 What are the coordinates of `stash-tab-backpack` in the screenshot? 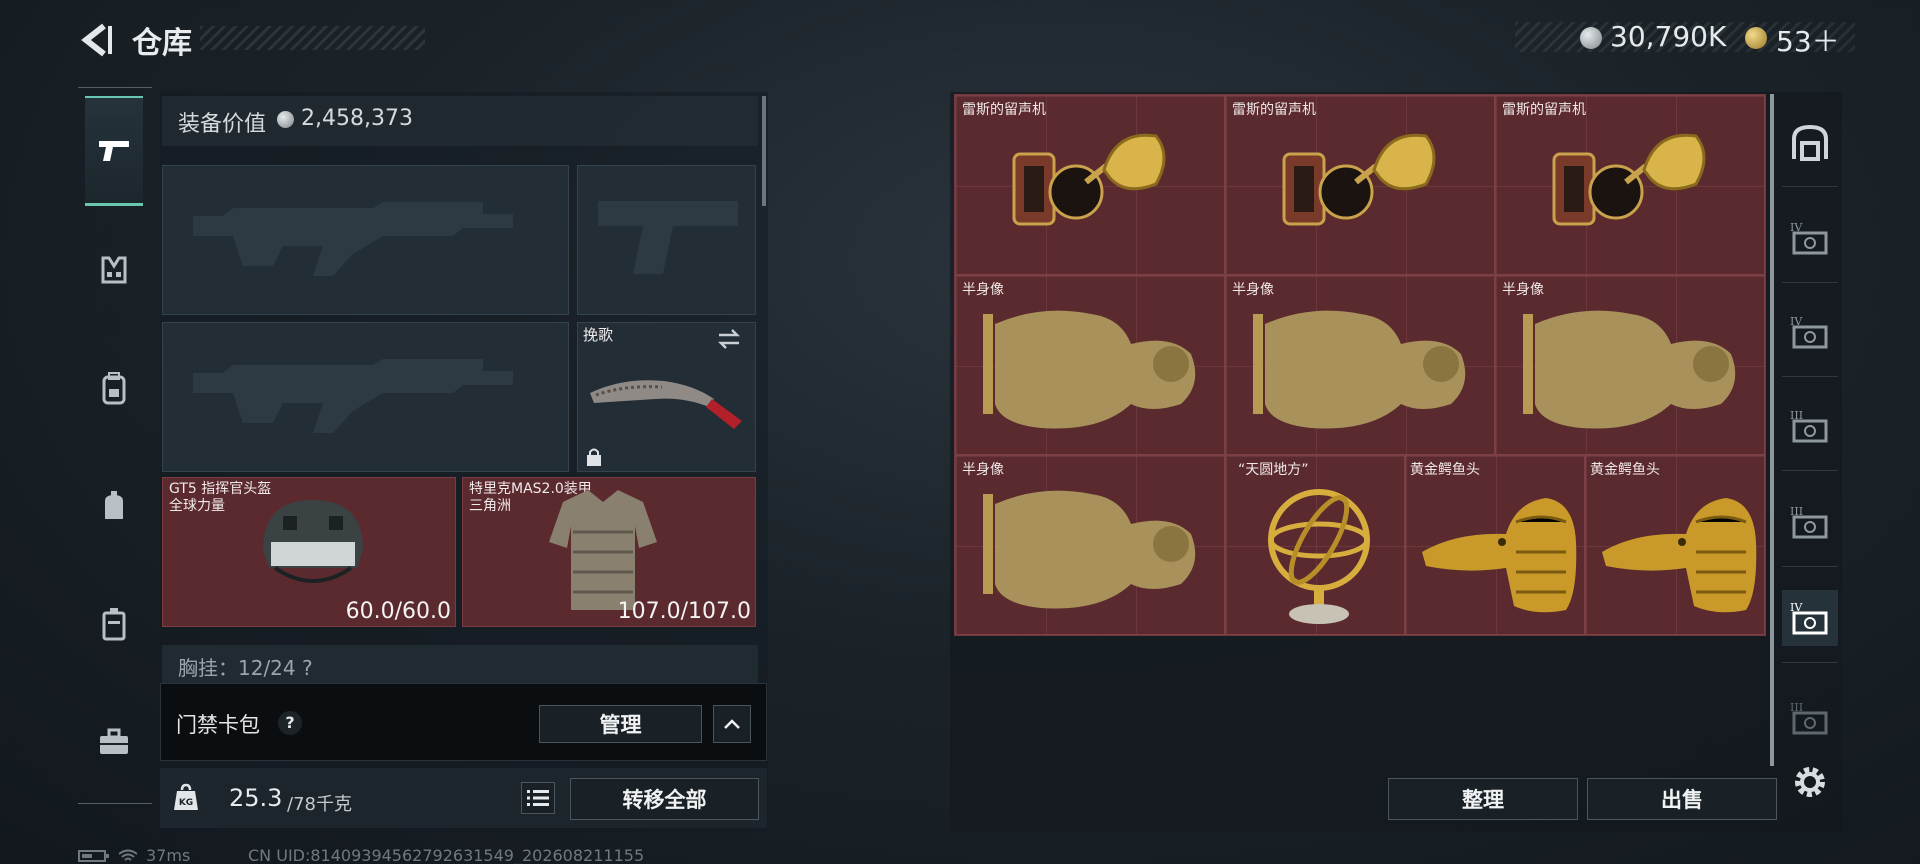 It's located at (1810, 142).